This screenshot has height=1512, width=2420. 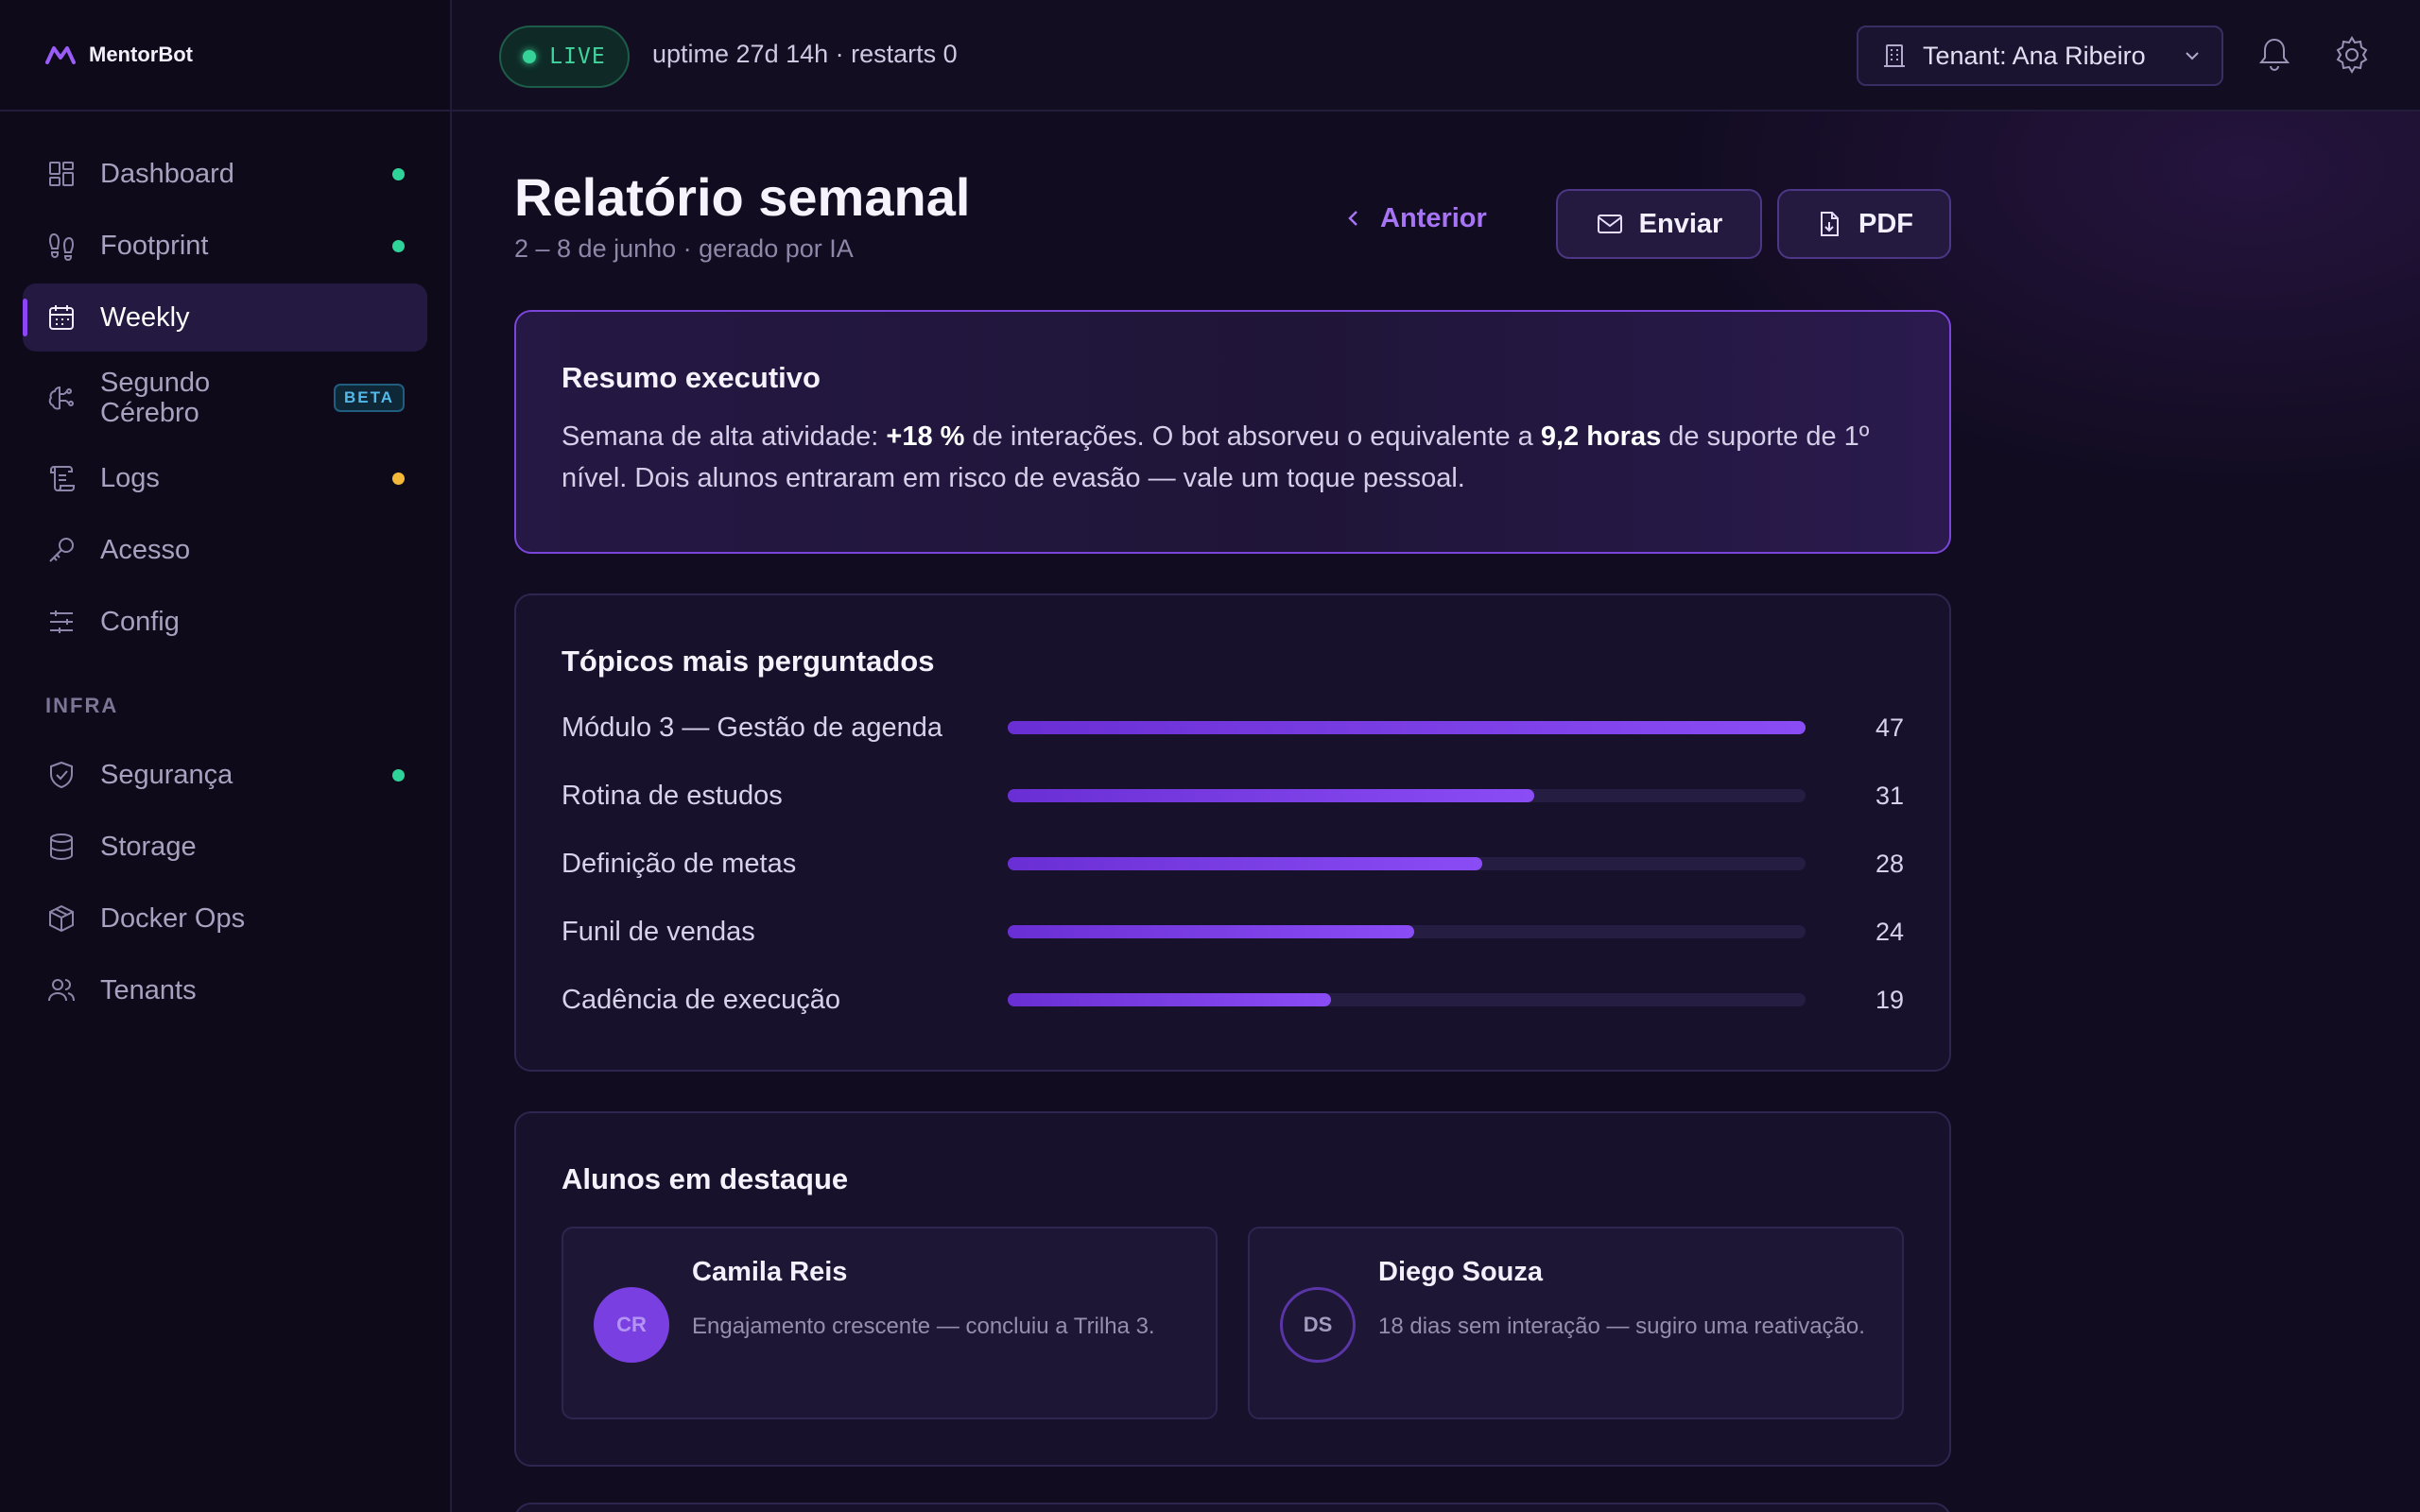 I want to click on sidebar-item-label: Segurança, so click(x=166, y=774).